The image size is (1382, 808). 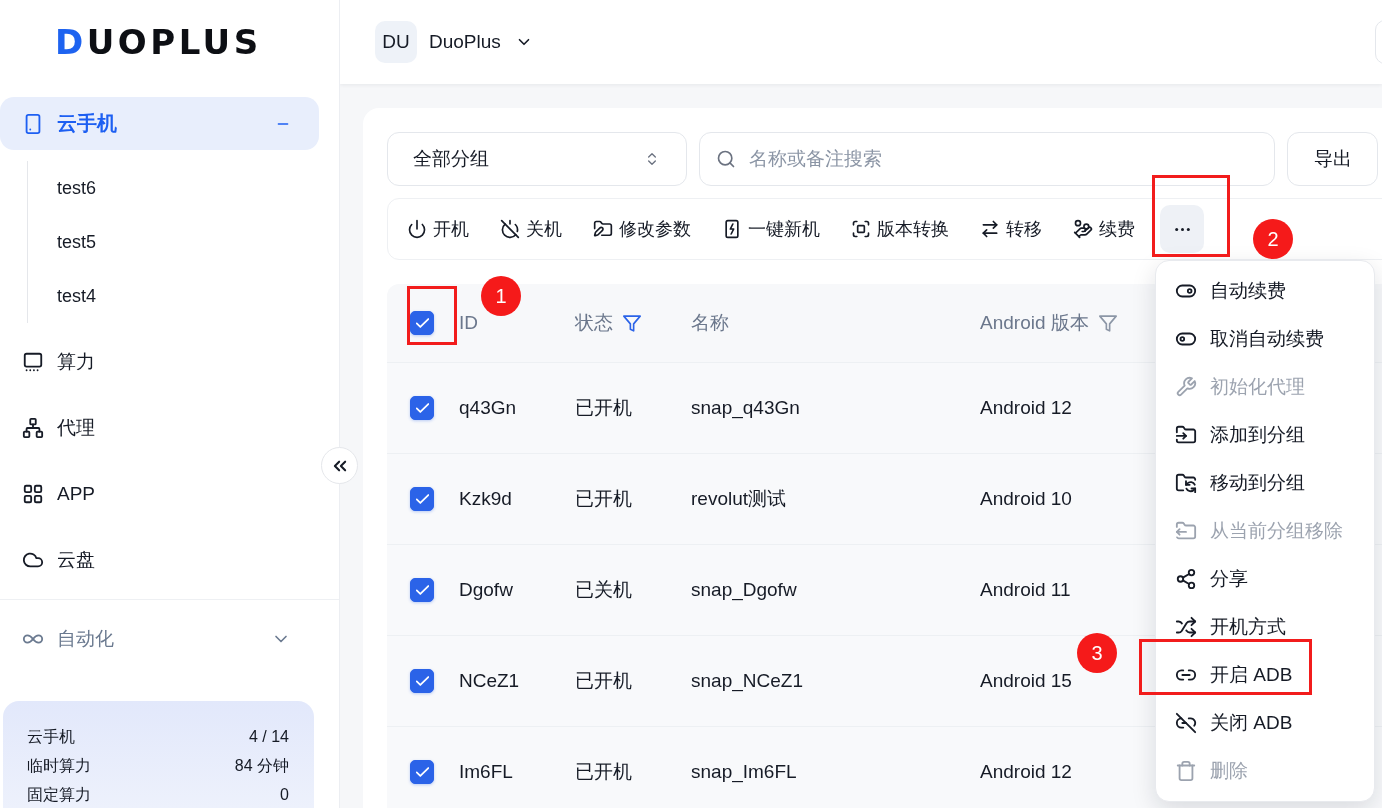 I want to click on usage-label: 固定算力, so click(x=59, y=795).